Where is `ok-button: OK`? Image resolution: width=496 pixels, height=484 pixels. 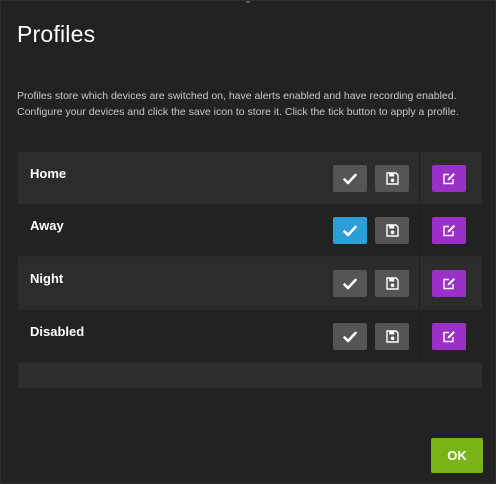 ok-button: OK is located at coordinates (457, 455).